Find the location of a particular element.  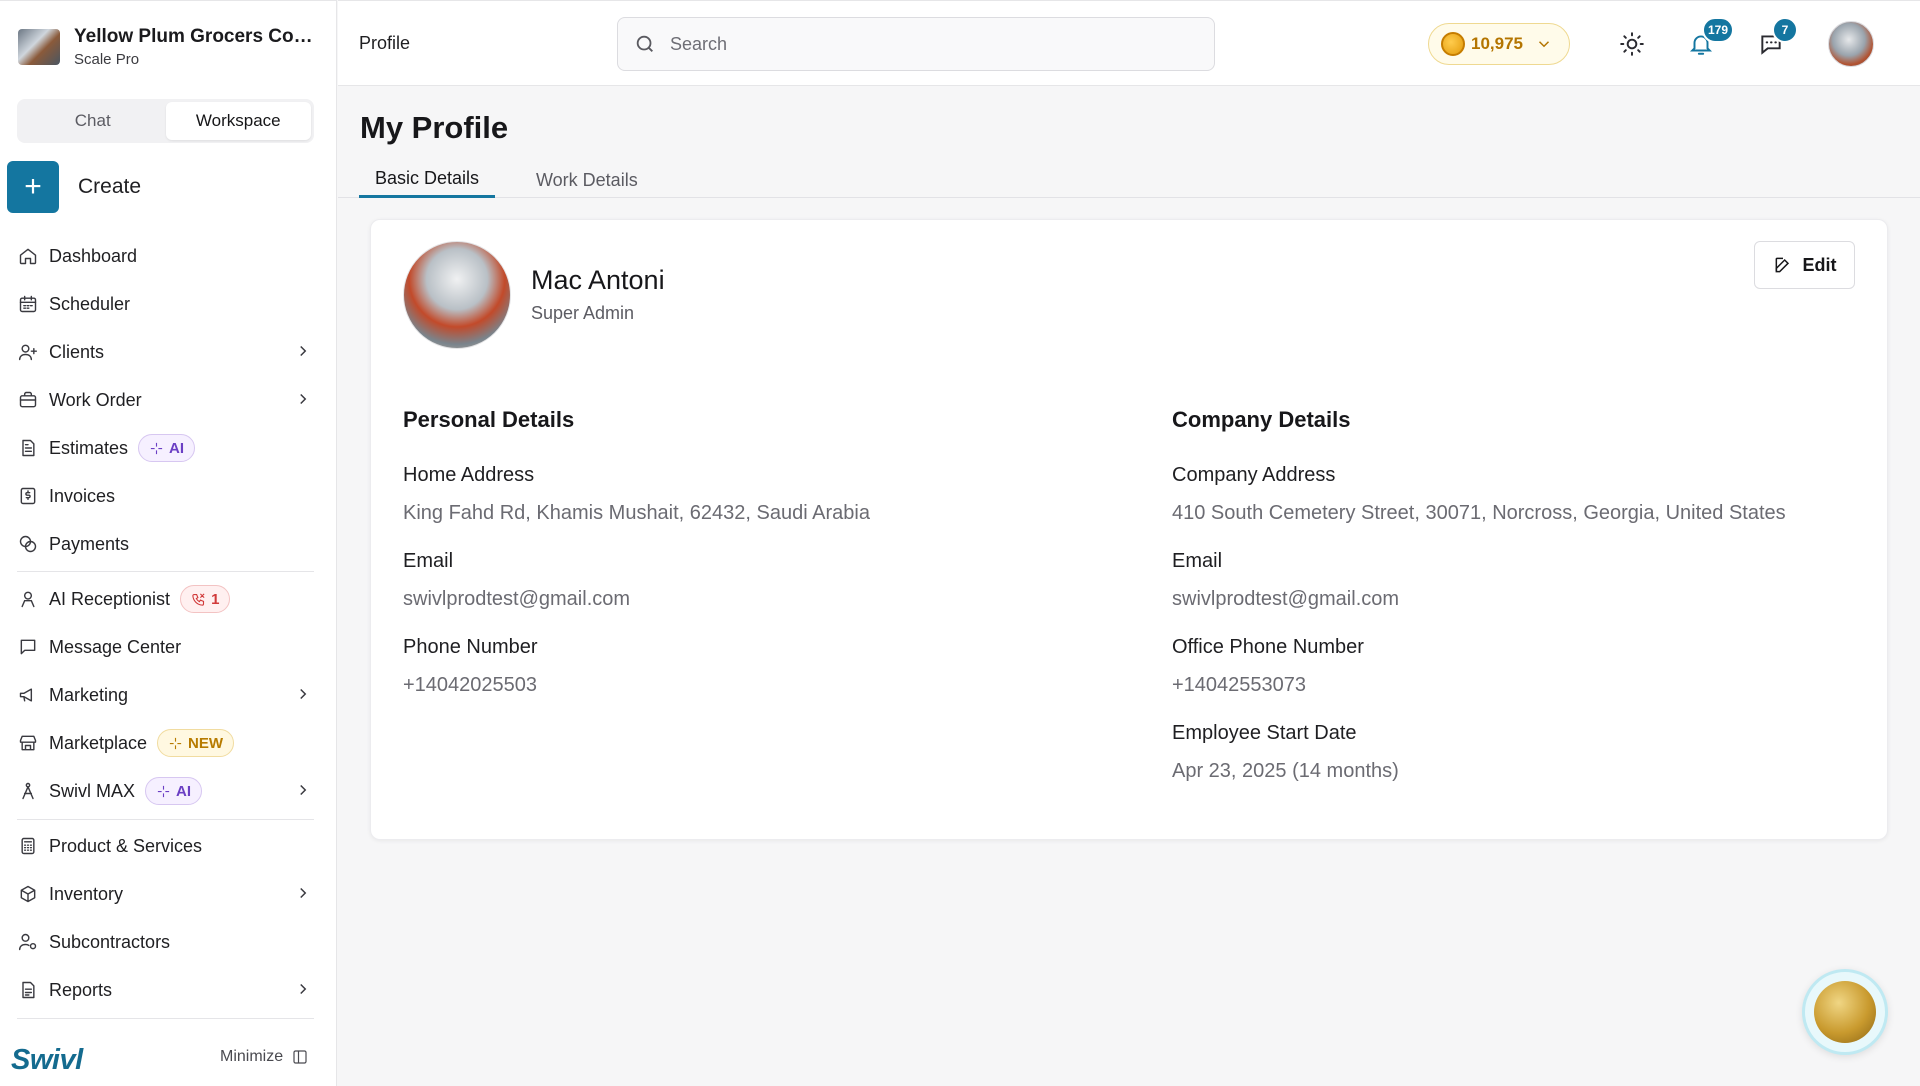

sidebar-item-label: Message Center is located at coordinates (115, 646).